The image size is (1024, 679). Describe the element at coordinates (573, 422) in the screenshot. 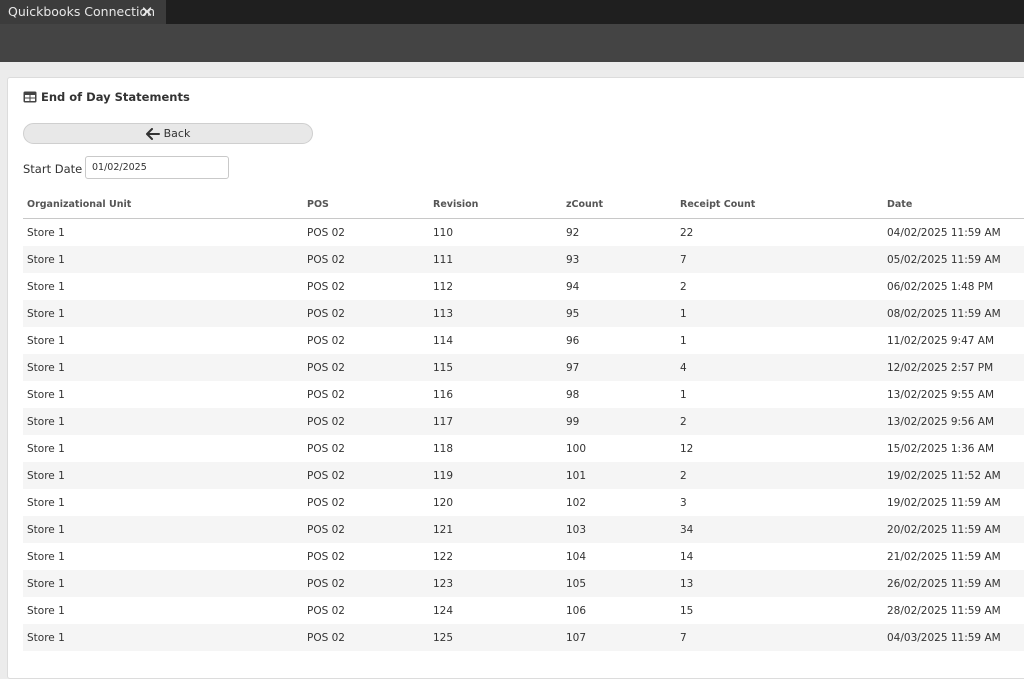

I see `zcount-cell: 99` at that location.